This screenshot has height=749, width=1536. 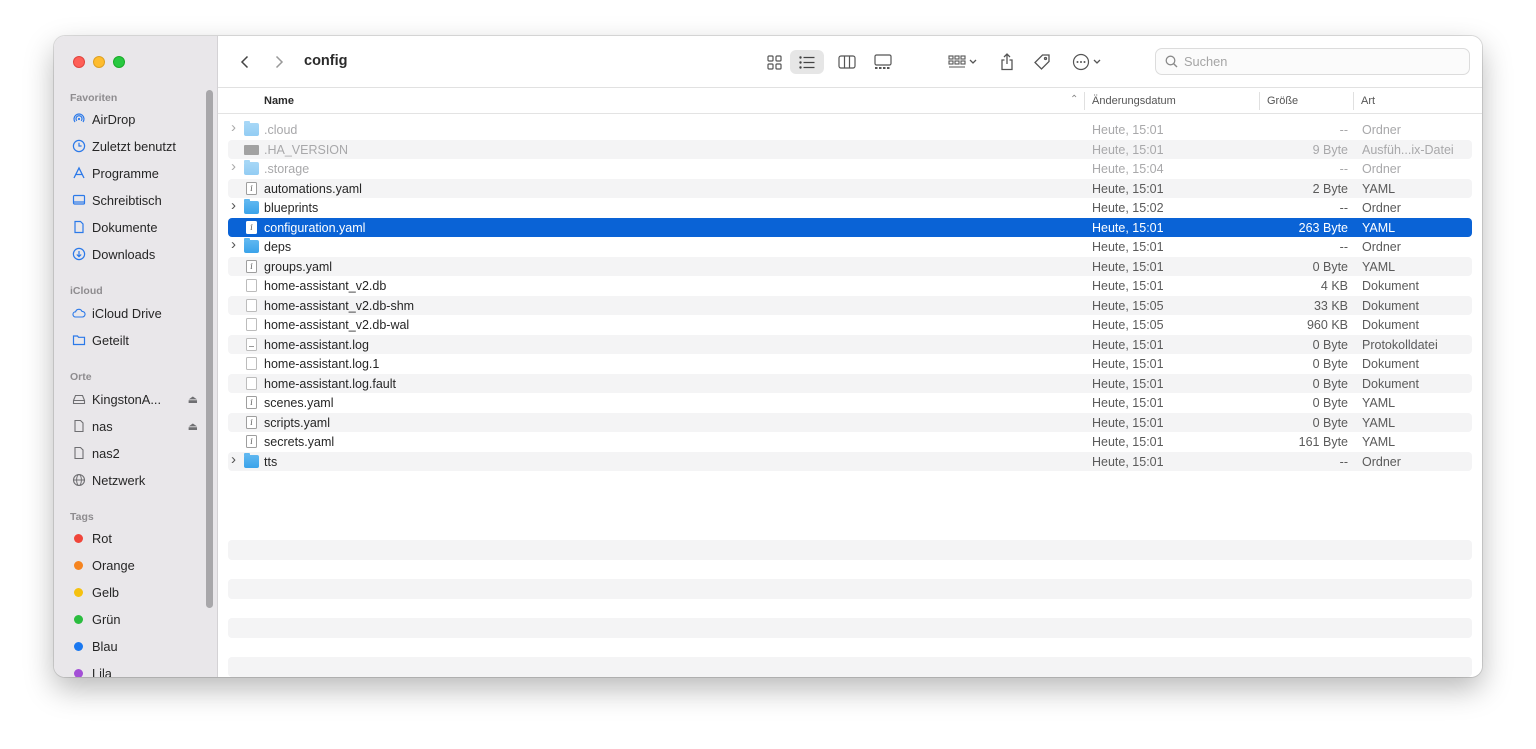 I want to click on gallery-view-button, so click(x=883, y=62).